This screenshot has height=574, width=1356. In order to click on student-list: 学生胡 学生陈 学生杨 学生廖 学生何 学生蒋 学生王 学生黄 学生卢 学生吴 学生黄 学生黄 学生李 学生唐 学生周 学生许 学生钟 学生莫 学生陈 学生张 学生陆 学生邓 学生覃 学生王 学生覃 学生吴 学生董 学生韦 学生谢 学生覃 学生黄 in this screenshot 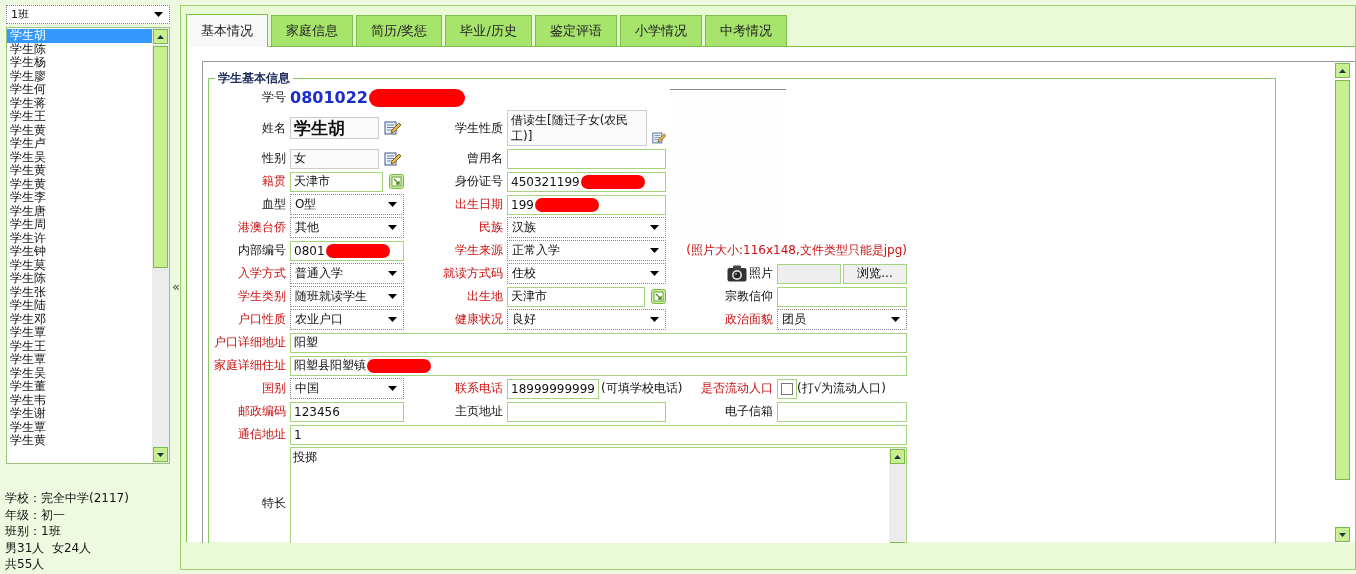, I will do `click(88, 245)`.